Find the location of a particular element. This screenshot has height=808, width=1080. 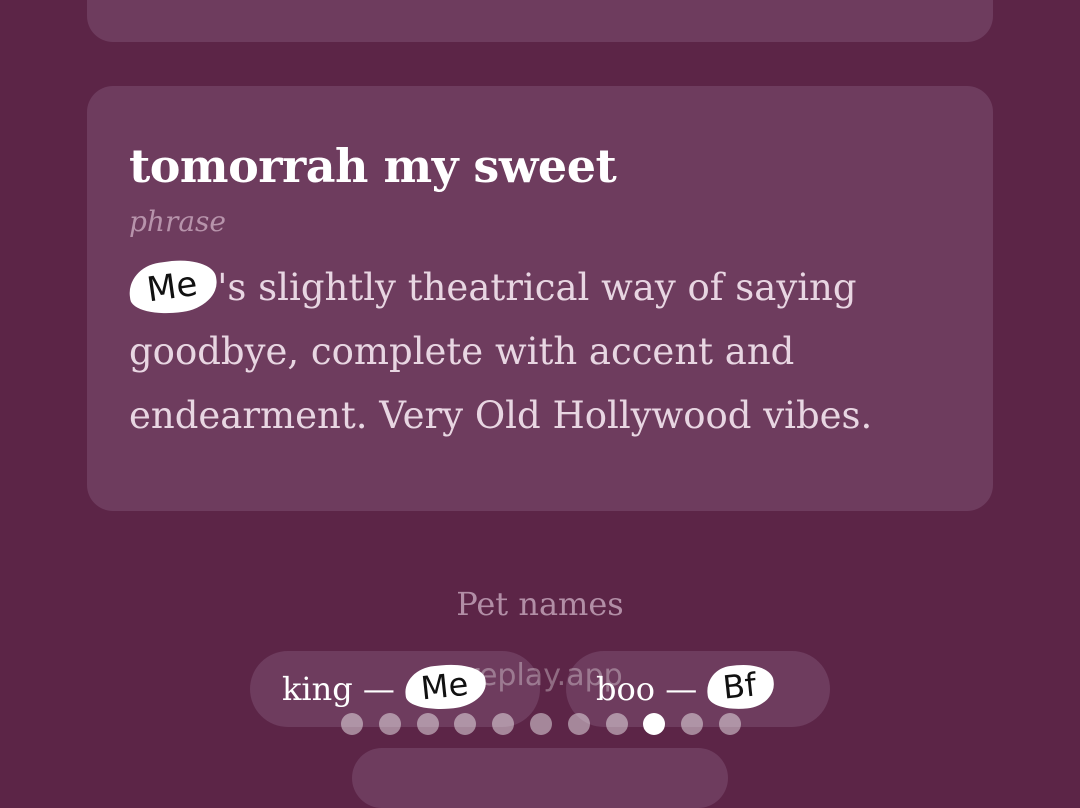

pagination-dots is located at coordinates (541, 725).